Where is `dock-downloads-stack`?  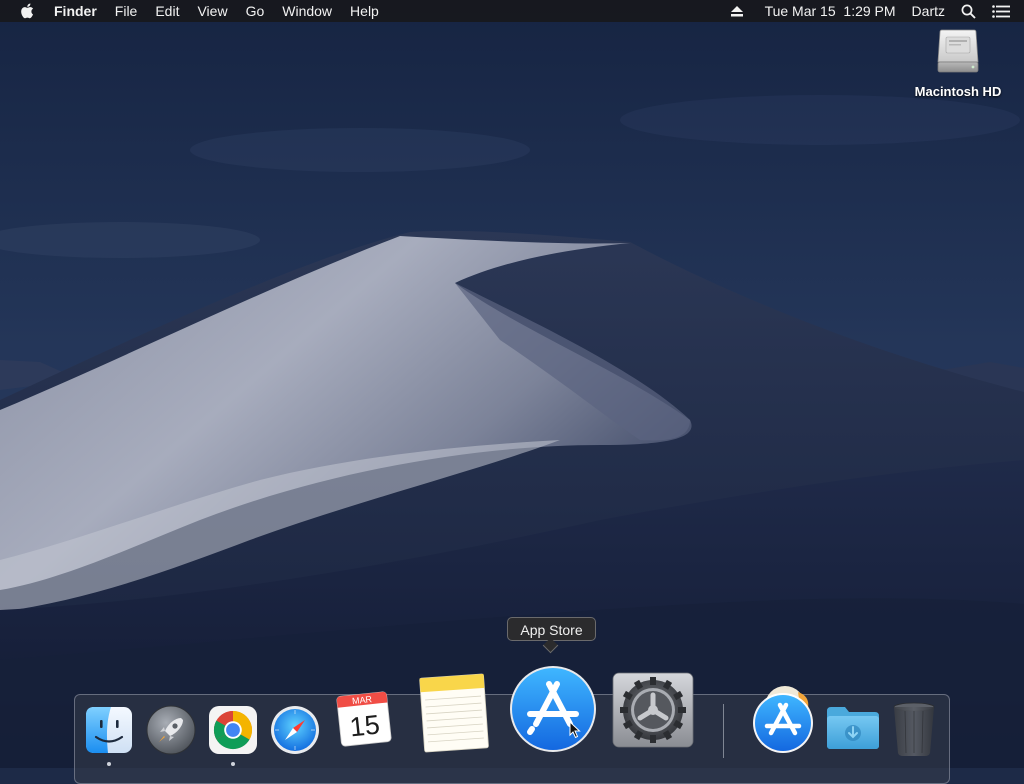 dock-downloads-stack is located at coordinates (783, 720).